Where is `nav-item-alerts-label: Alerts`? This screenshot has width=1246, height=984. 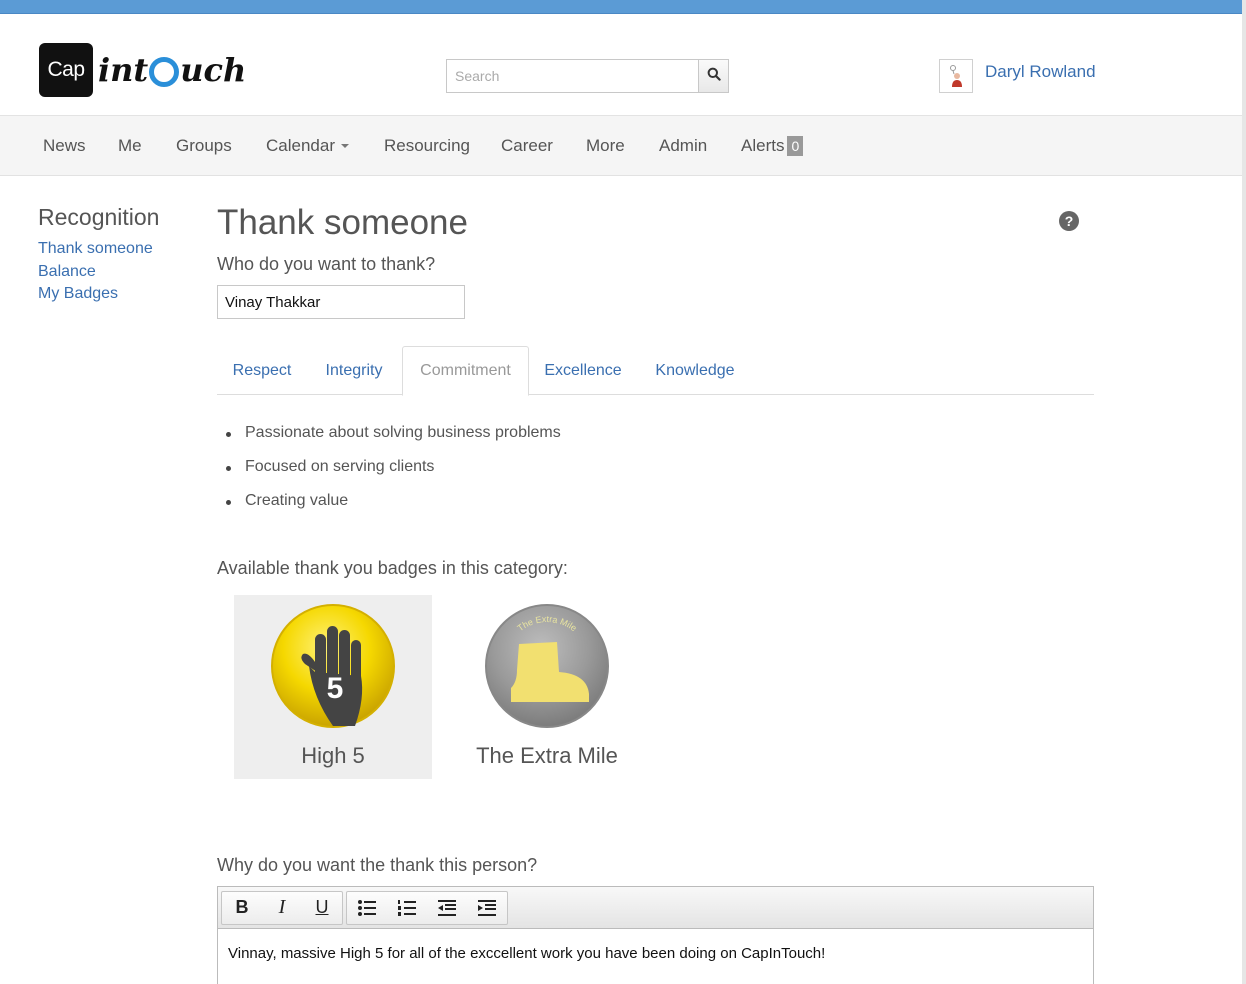
nav-item-alerts-label: Alerts is located at coordinates (763, 145).